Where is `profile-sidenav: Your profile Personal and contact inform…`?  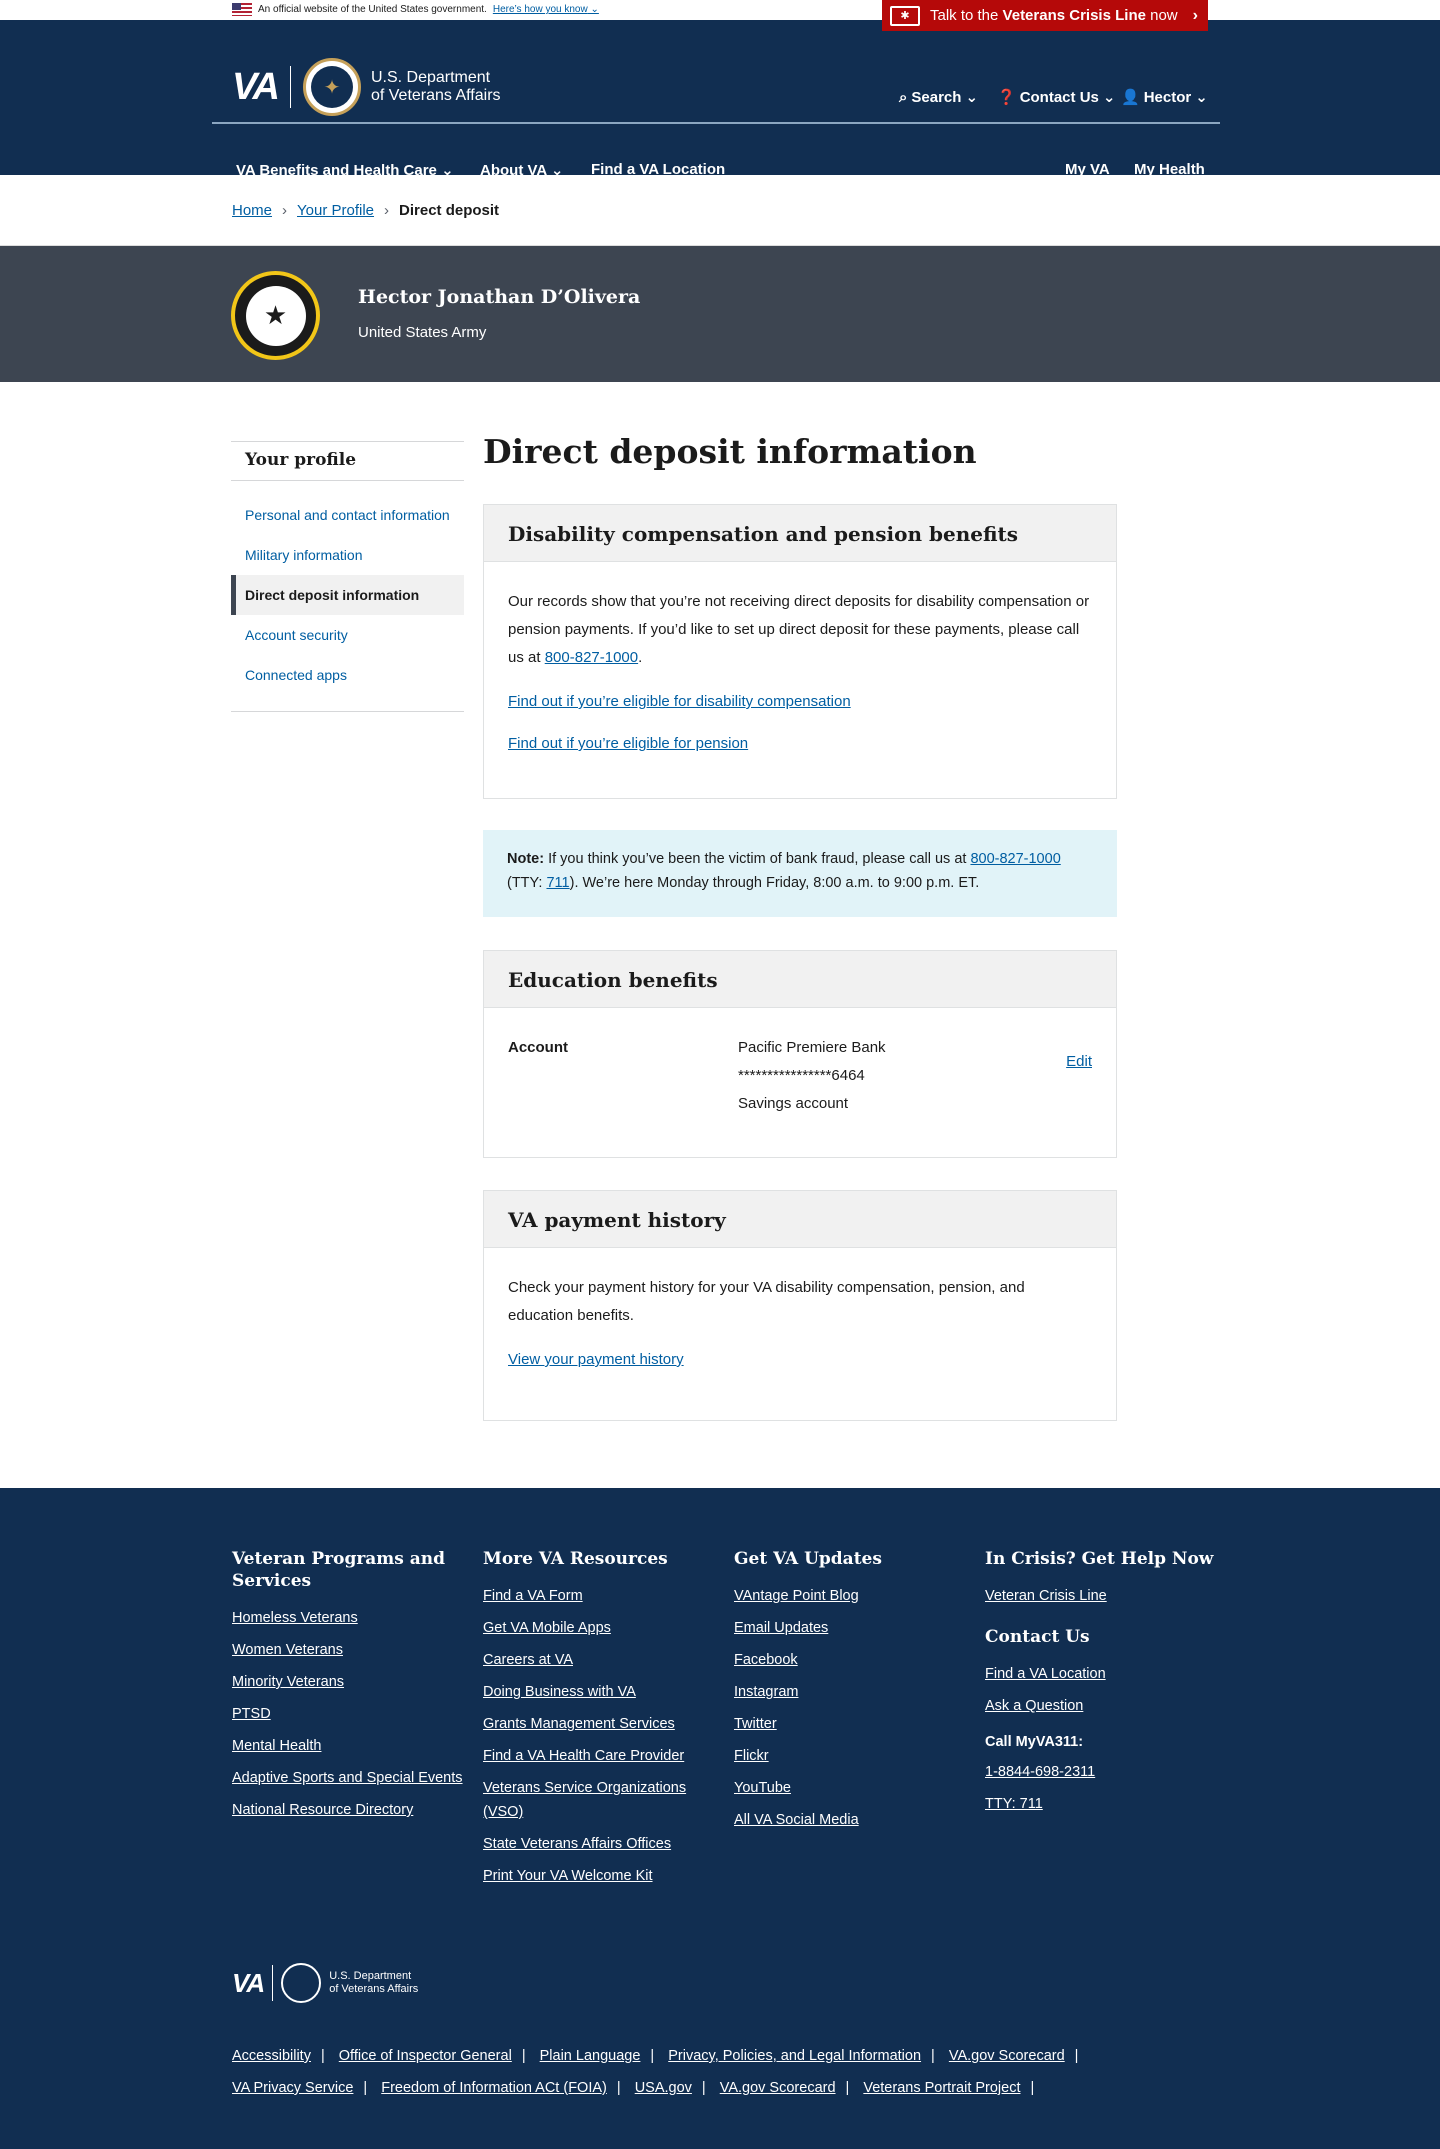
profile-sidenav: Your profile Personal and contact inform… is located at coordinates (347, 576).